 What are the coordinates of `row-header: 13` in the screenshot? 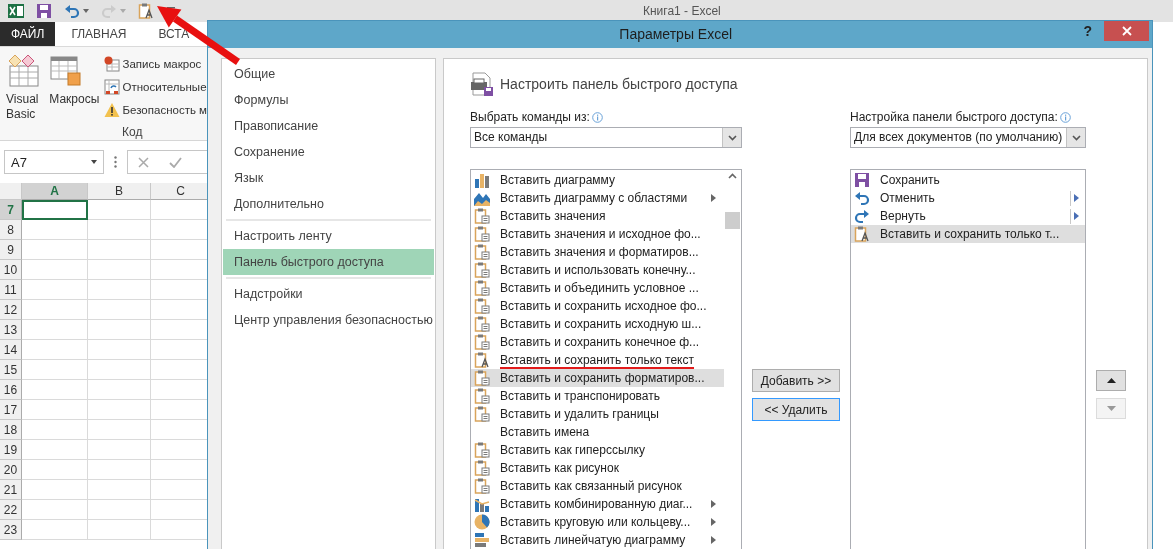 It's located at (11, 330).